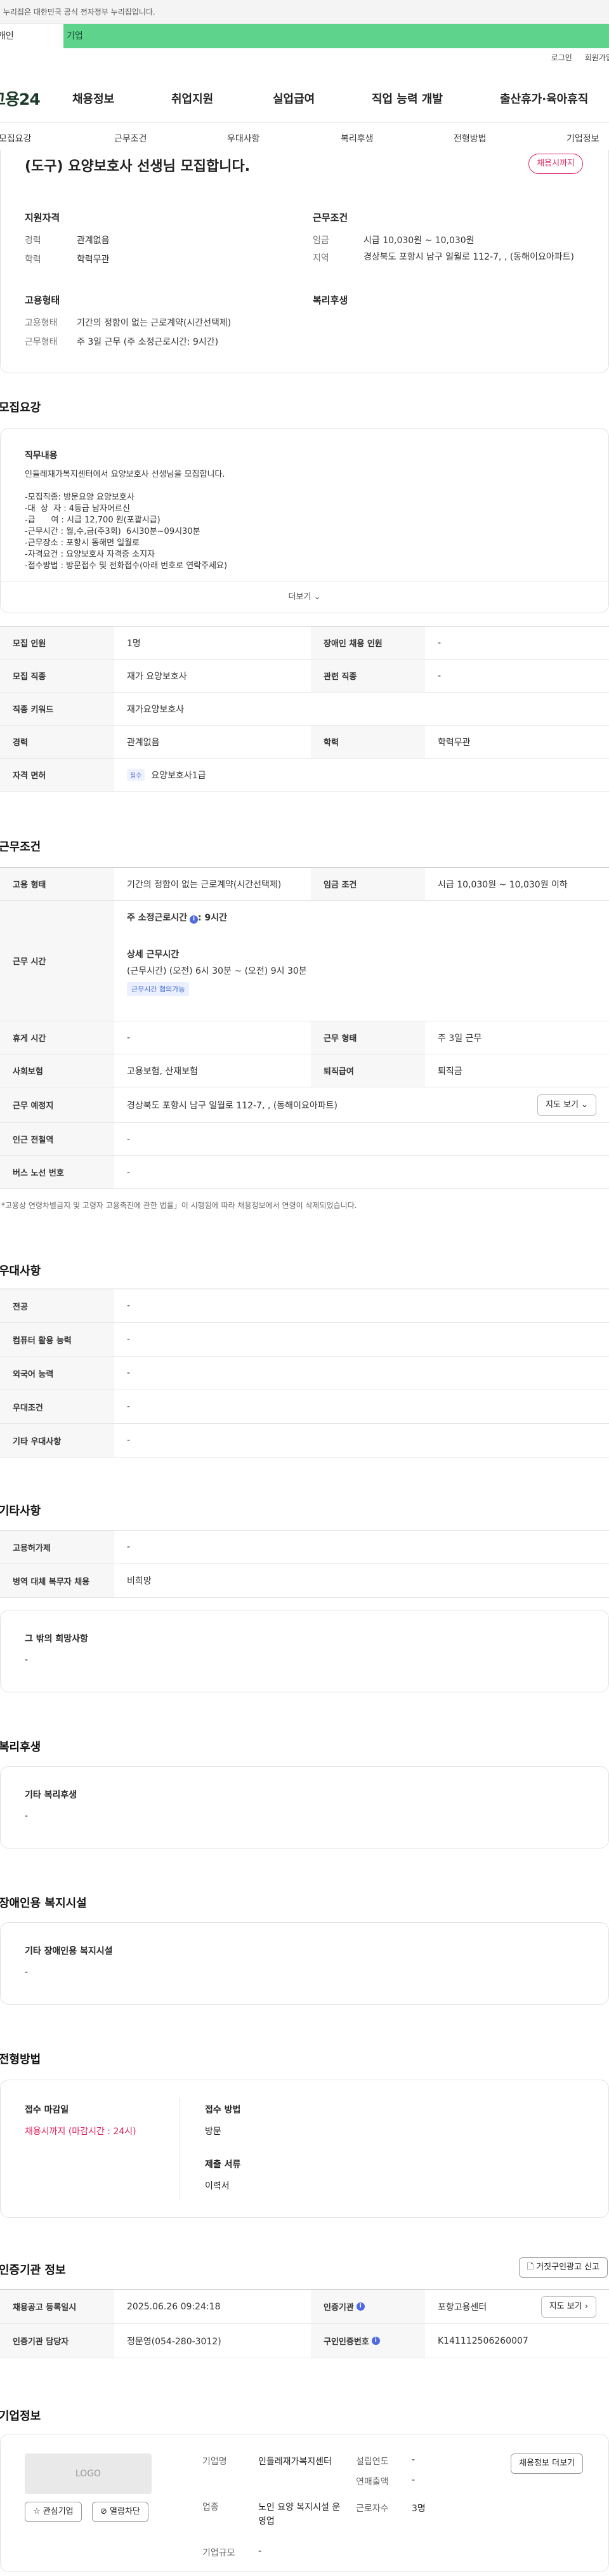 The image size is (609, 2576). Describe the element at coordinates (304, 1581) in the screenshot. I see `table-row: 병역 대체 복무자 채용 비희망` at that location.